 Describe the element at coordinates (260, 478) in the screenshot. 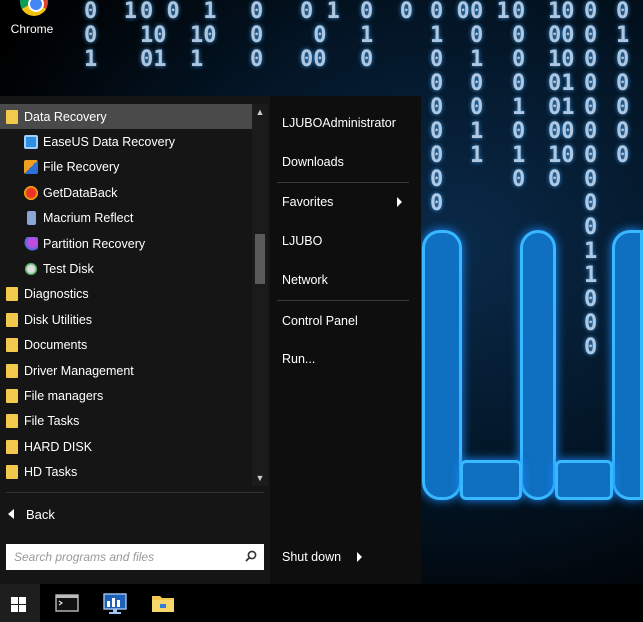

I see `scroll-down-arrow-icon: ▼` at that location.